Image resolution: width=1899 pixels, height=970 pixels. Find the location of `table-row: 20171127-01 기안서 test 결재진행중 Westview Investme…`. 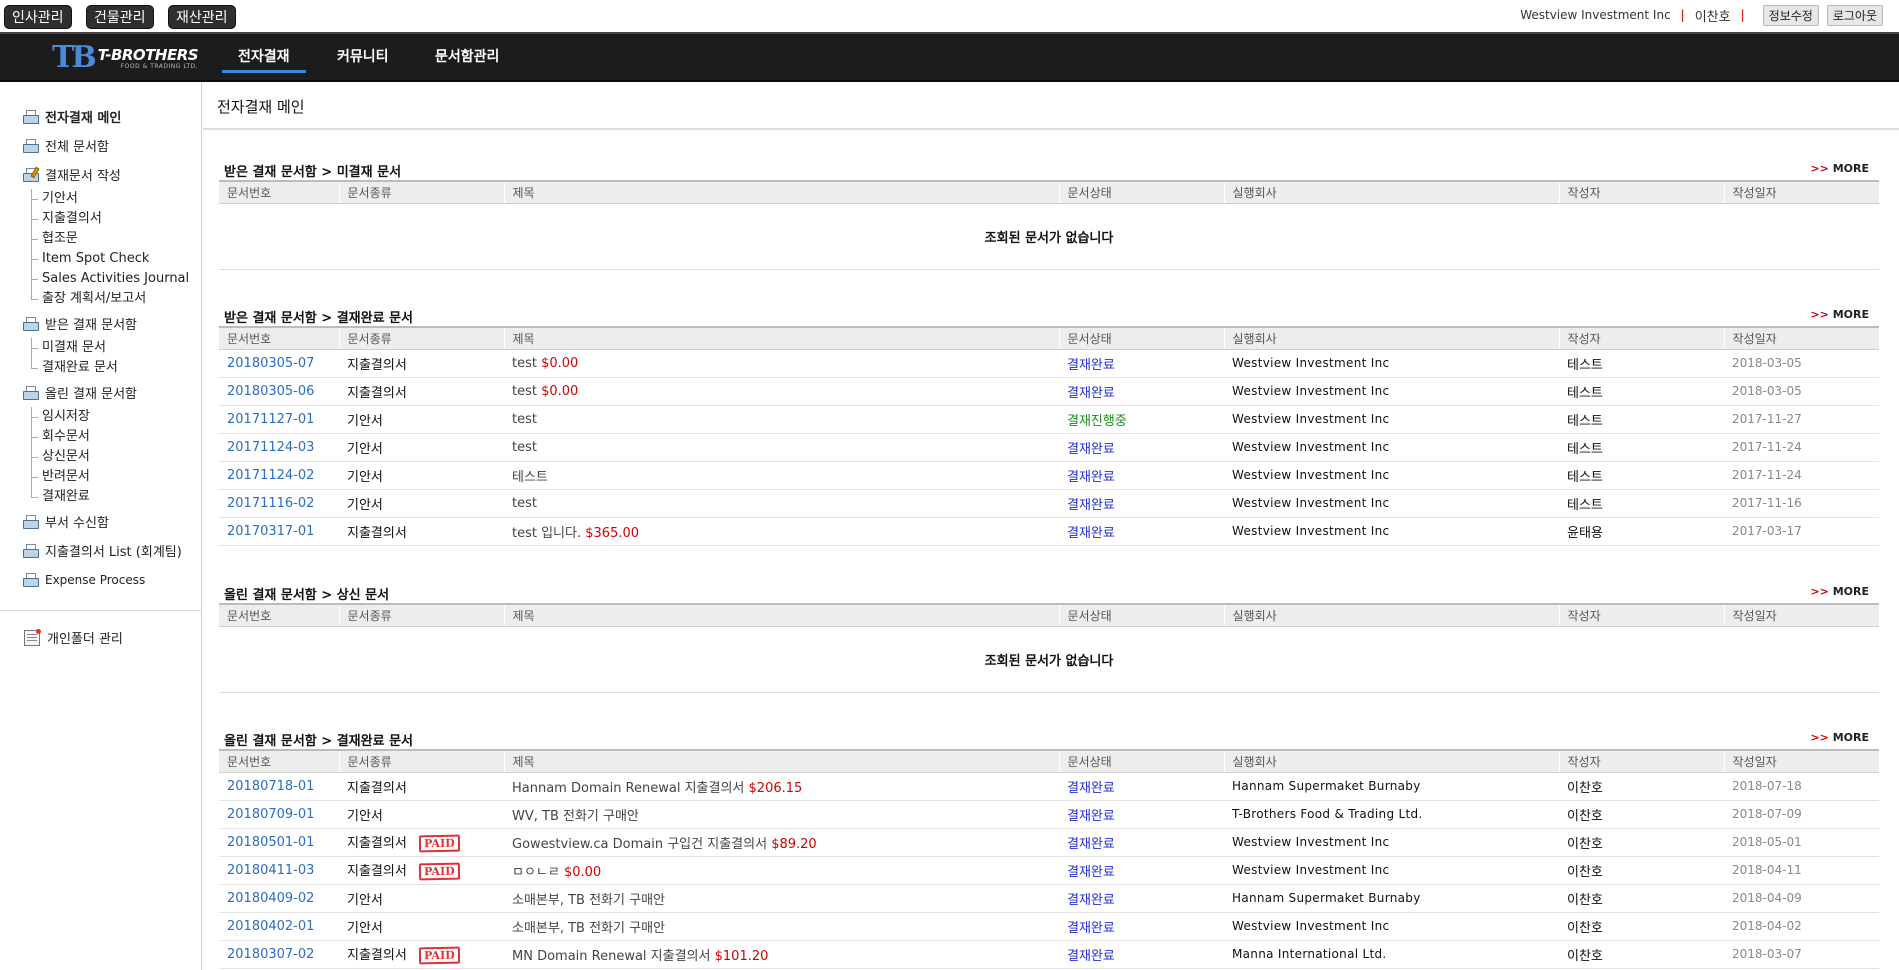

table-row: 20171127-01 기안서 test 결재진행중 Westview Investme… is located at coordinates (1049, 419).